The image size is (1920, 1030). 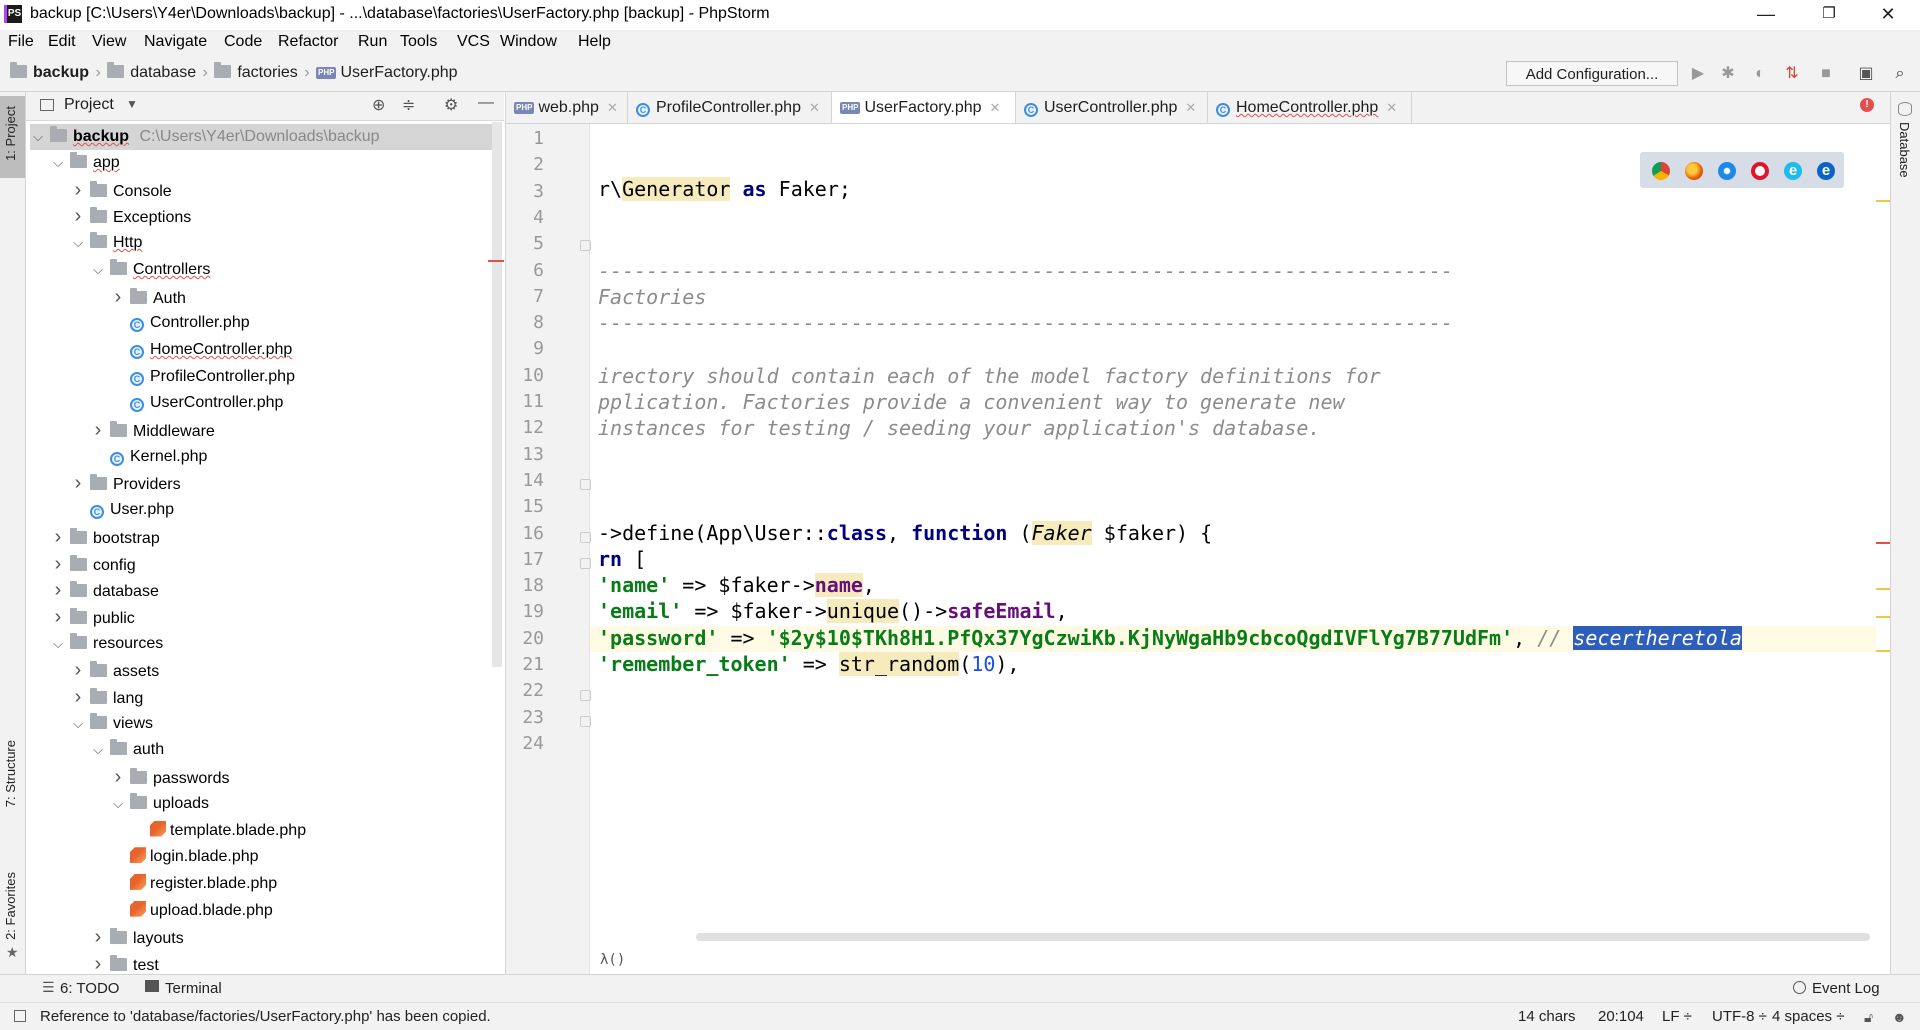 What do you see at coordinates (193, 988) in the screenshot?
I see `terminal-tab: Terminal` at bounding box center [193, 988].